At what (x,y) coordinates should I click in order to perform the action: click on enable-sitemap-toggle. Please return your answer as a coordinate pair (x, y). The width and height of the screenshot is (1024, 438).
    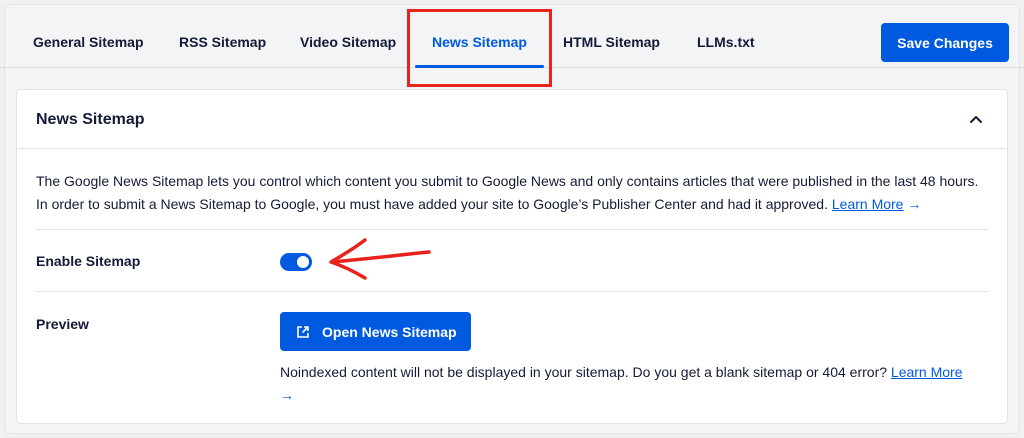
    Looking at the image, I should click on (296, 262).